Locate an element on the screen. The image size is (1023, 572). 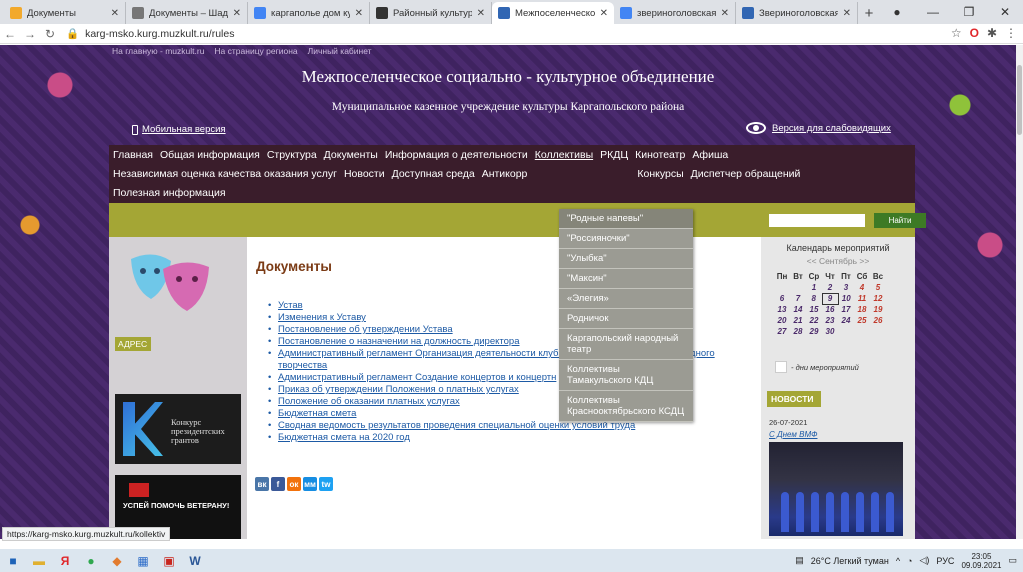
browser-tab: Документы ✕ is located at coordinates (65, 13).